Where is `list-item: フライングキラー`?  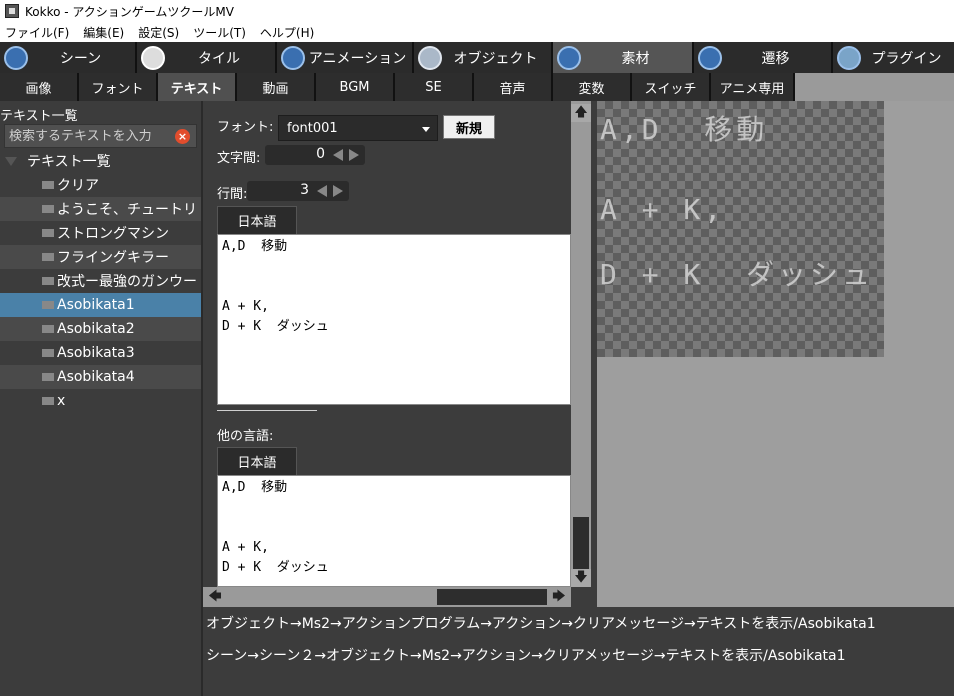
list-item: フライングキラー is located at coordinates (100, 257).